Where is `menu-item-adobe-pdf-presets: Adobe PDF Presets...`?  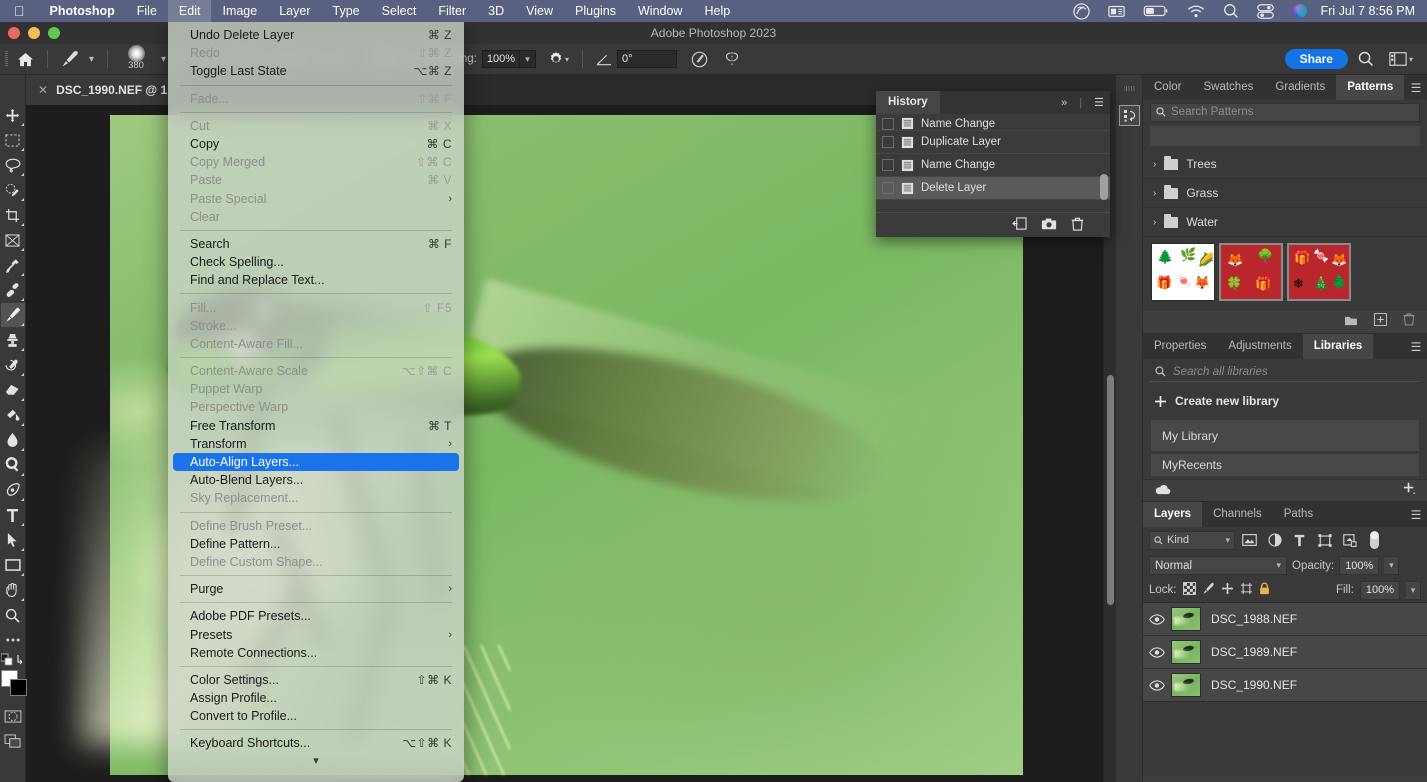 menu-item-adobe-pdf-presets: Adobe PDF Presets... is located at coordinates (316, 616).